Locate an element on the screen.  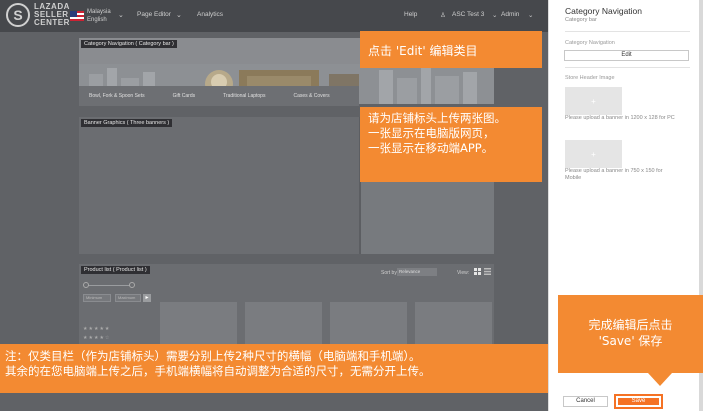
max-price-input: Maximum is located at coordinates (128, 298).